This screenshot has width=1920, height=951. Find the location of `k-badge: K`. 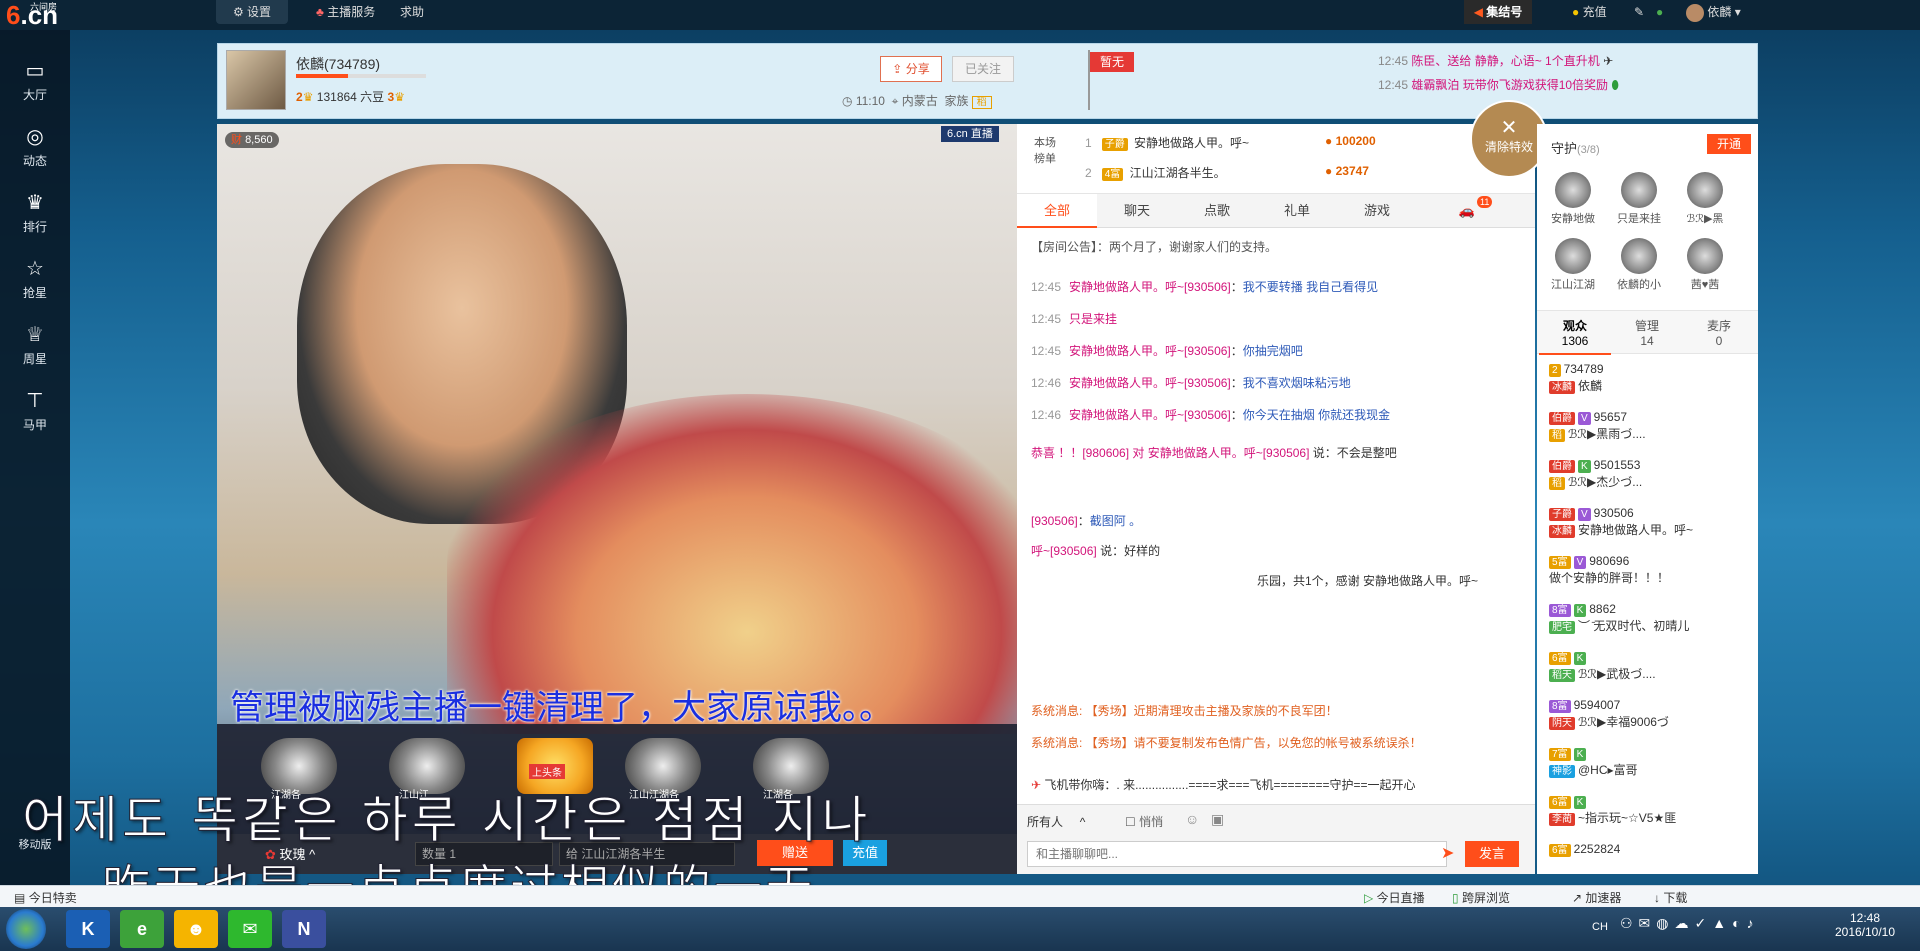

k-badge: K is located at coordinates (1580, 754).